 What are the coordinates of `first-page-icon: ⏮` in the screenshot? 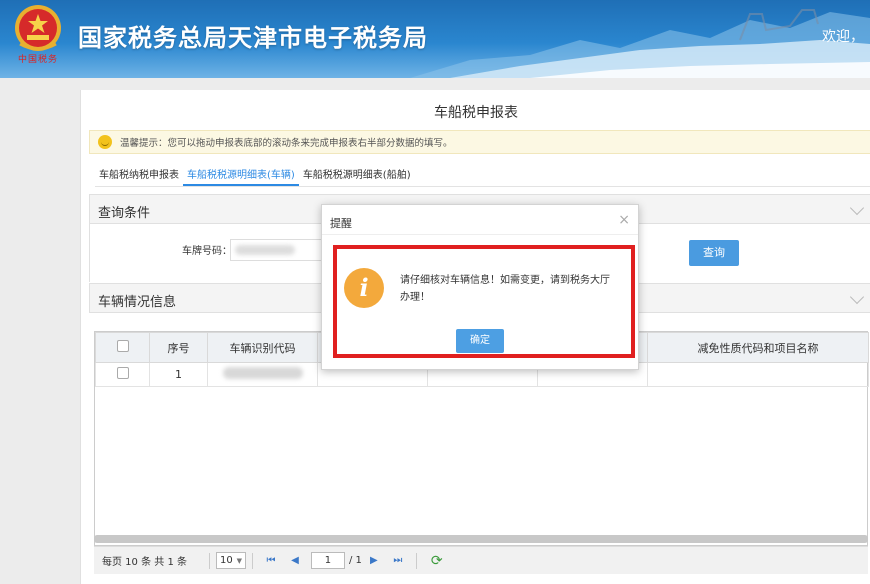 It's located at (271, 561).